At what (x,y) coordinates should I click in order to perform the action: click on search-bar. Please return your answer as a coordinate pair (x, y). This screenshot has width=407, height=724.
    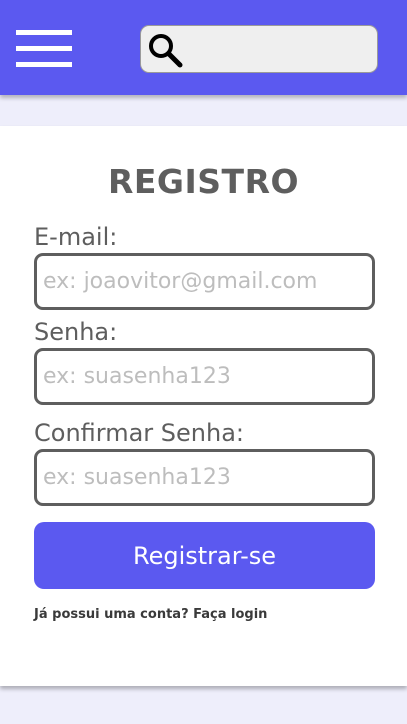
    Looking at the image, I should click on (259, 49).